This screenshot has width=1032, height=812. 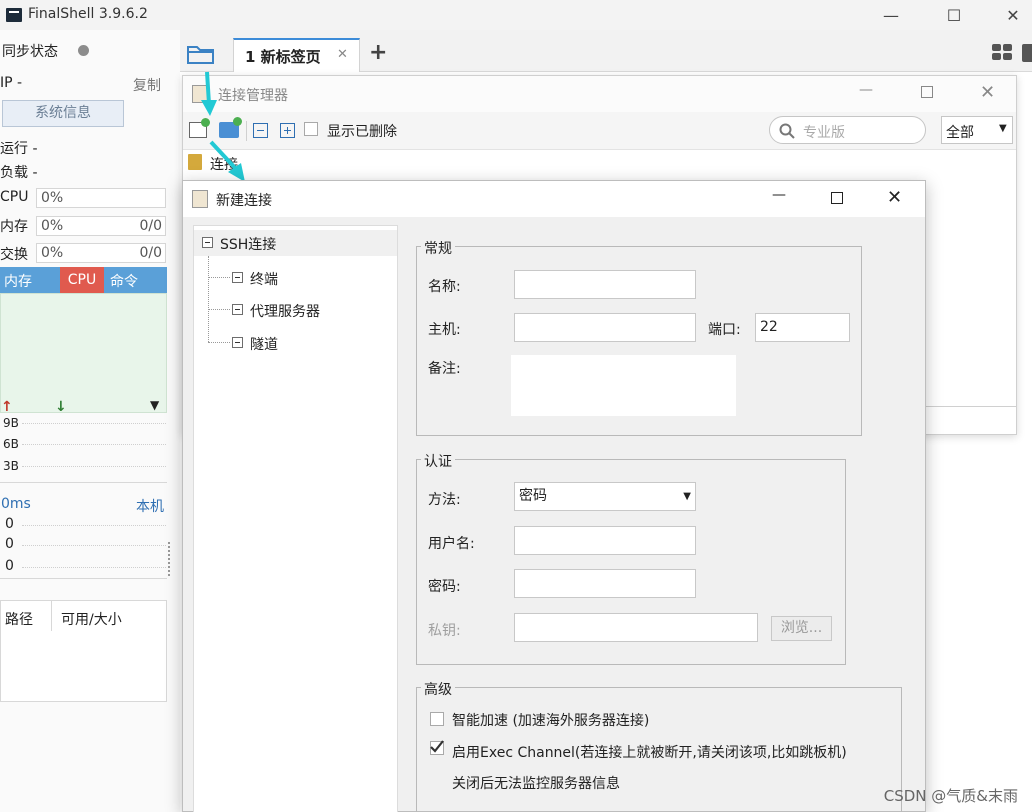 I want to click on system-info-button: 系统信息, so click(x=63, y=113).